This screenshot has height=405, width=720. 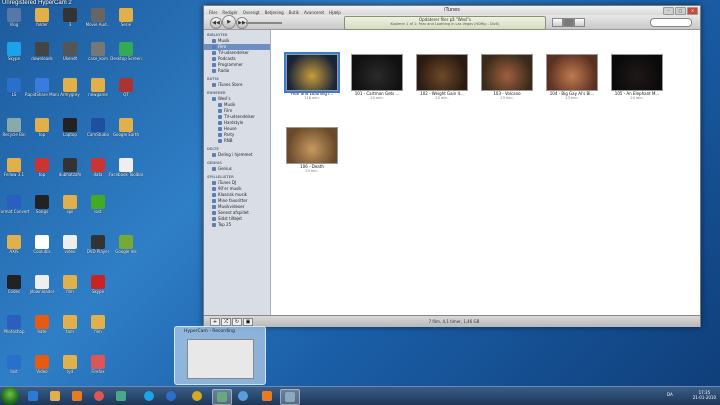 I want to click on add-playlist-button: +, so click(x=215, y=322).